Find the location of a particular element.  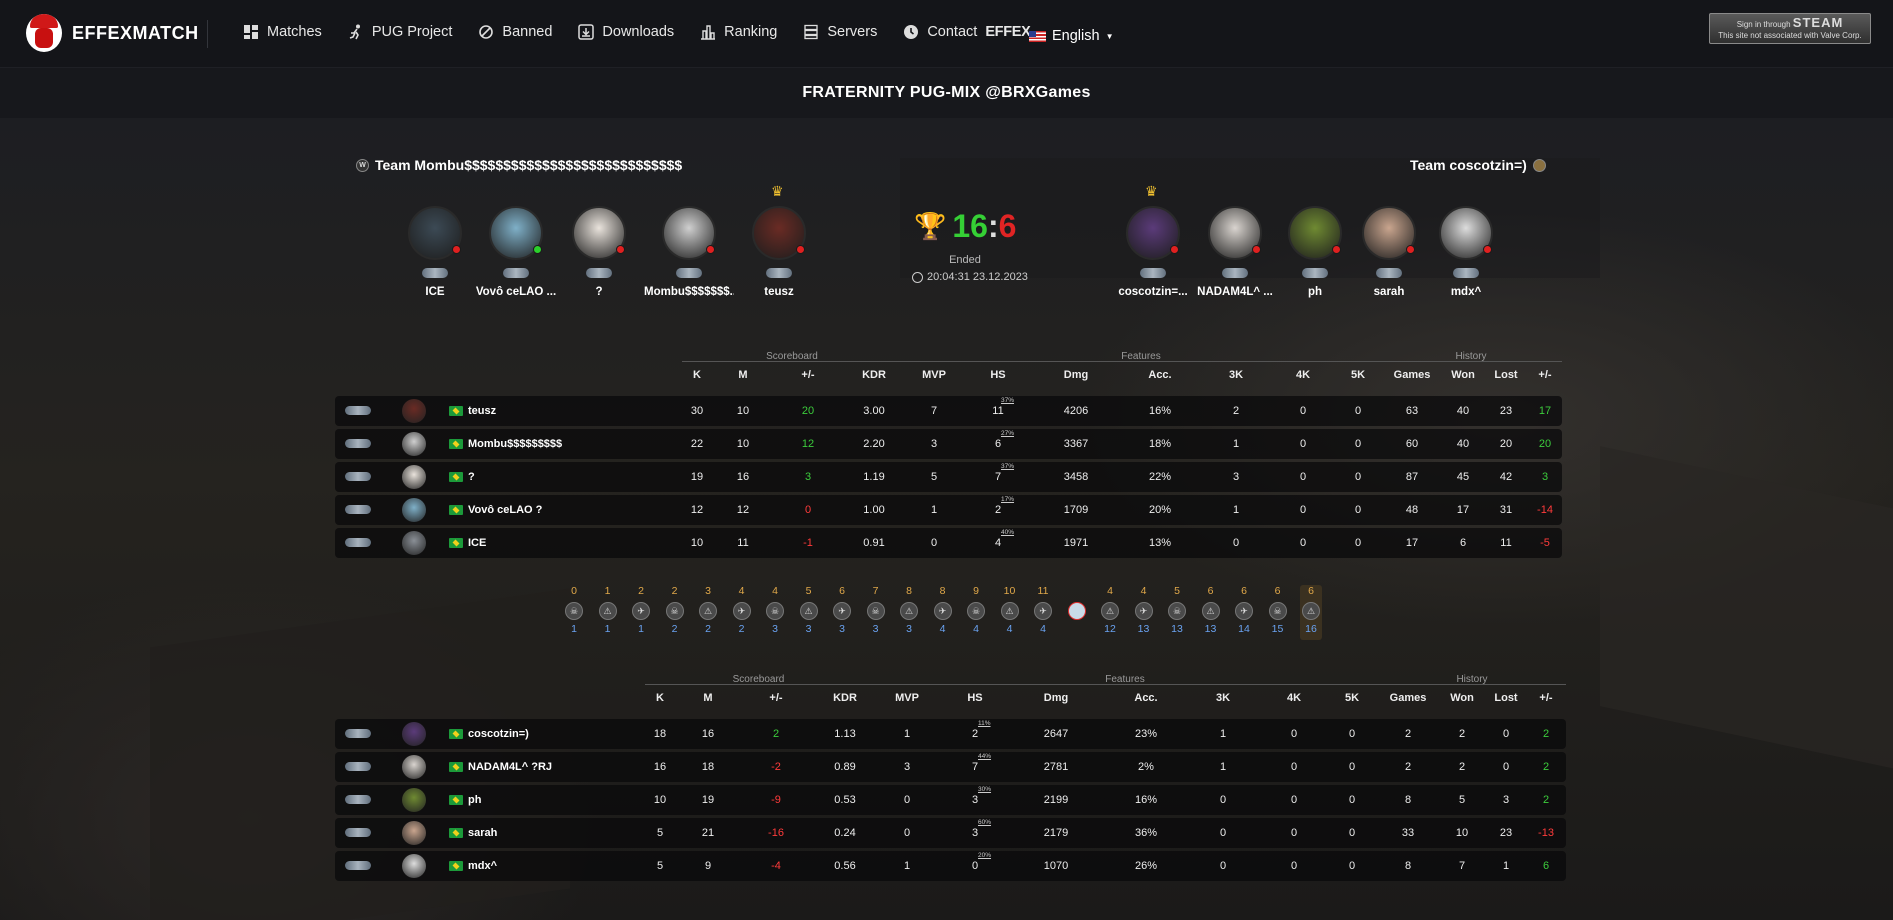

player-name-link: Vovô ceLAO ? is located at coordinates (505, 510).